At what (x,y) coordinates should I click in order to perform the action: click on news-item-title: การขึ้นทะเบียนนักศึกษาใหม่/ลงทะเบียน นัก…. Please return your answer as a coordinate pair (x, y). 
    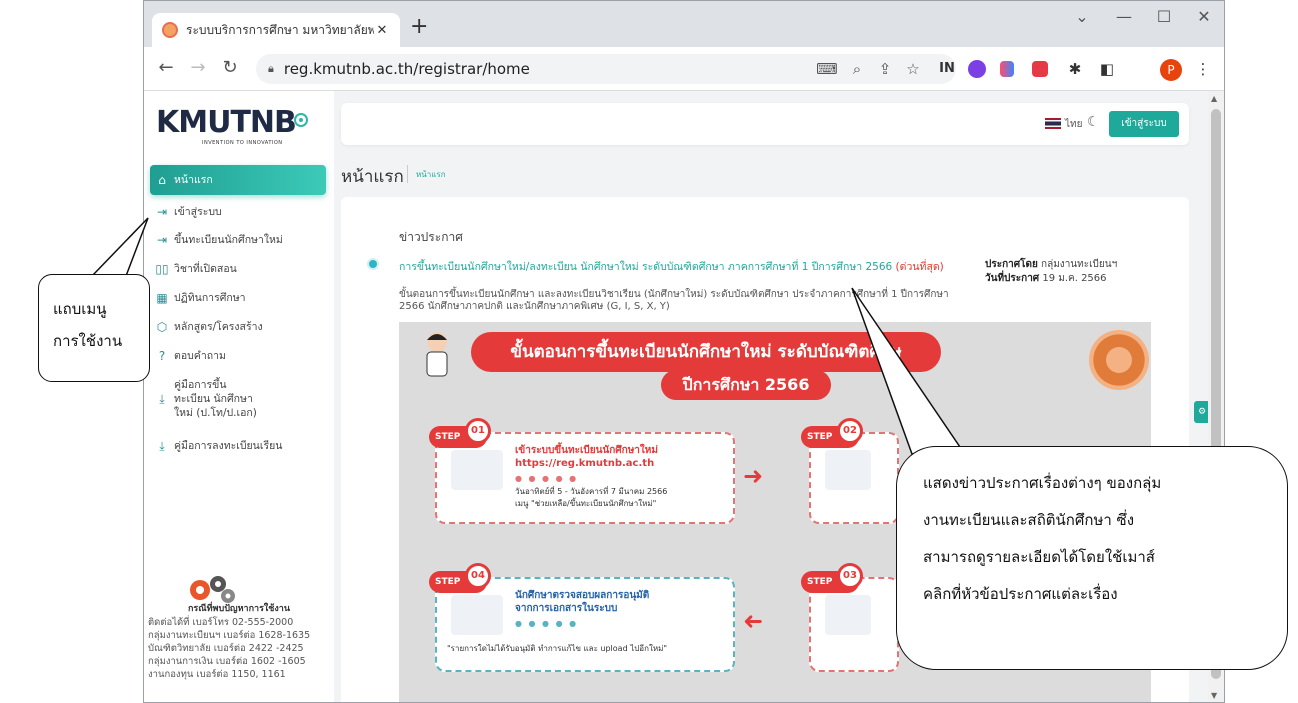
    Looking at the image, I should click on (646, 267).